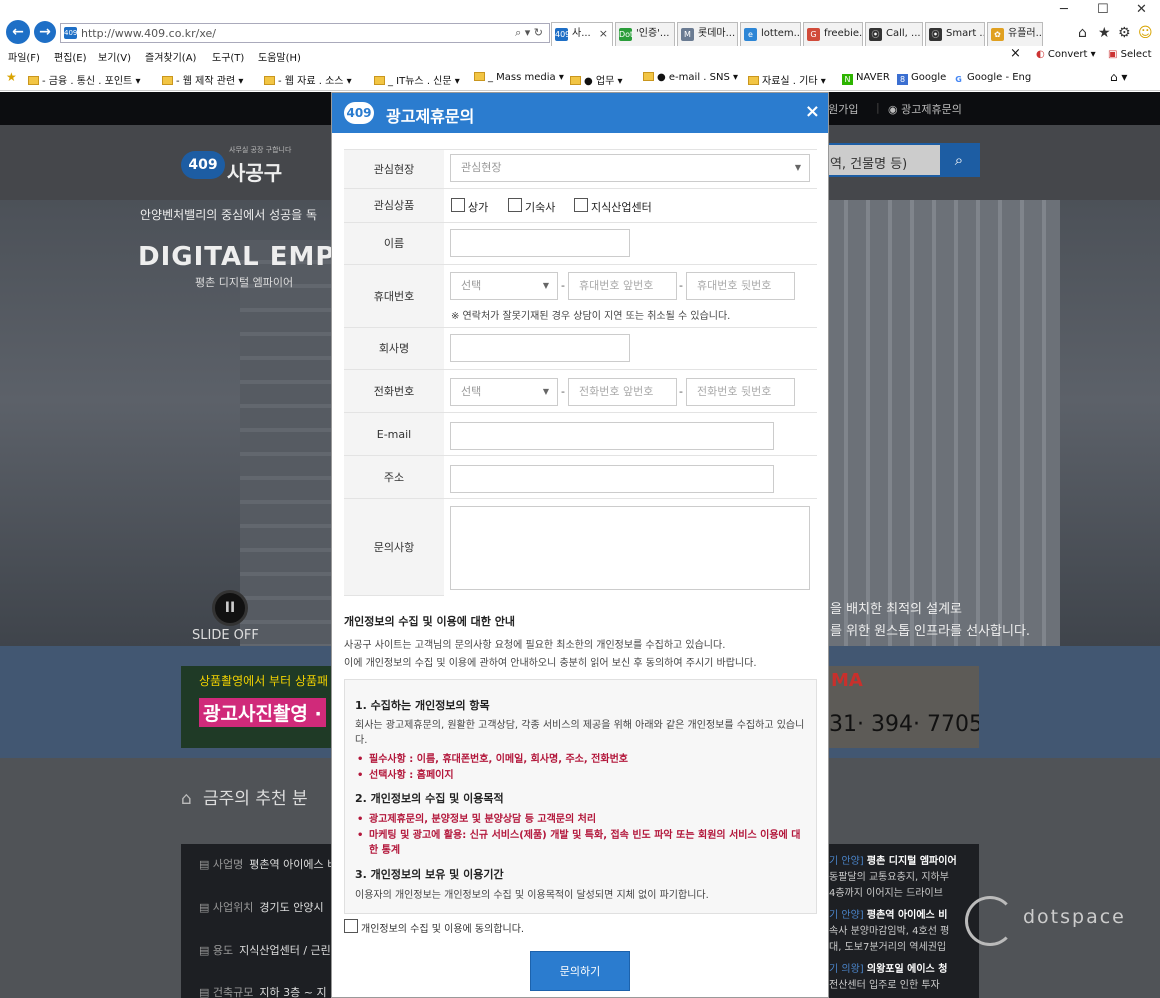 The height and width of the screenshot is (998, 1160). What do you see at coordinates (630, 548) in the screenshot?
I see `inquiry-textarea` at bounding box center [630, 548].